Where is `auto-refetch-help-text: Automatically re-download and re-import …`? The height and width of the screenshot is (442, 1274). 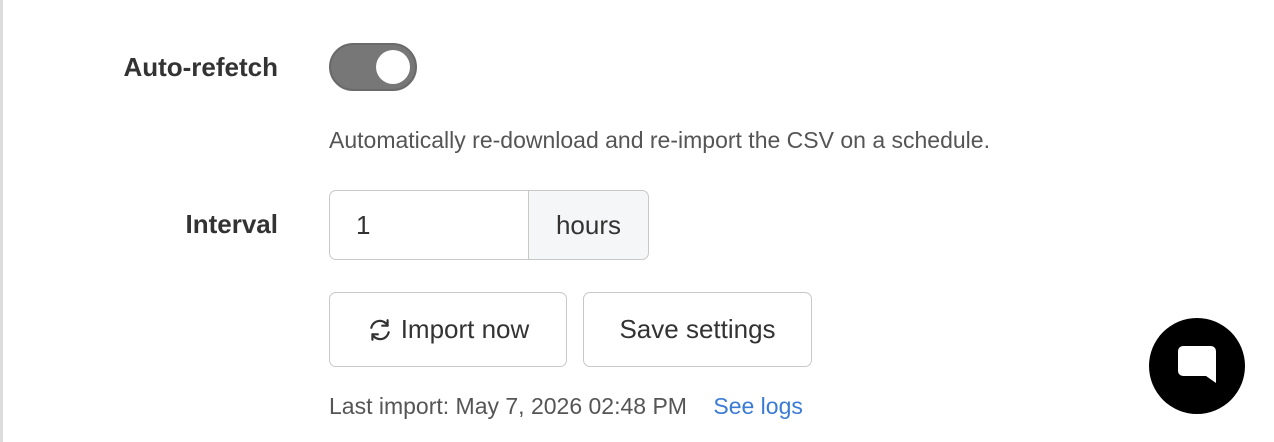
auto-refetch-help-text: Automatically re-download and re-import … is located at coordinates (659, 140).